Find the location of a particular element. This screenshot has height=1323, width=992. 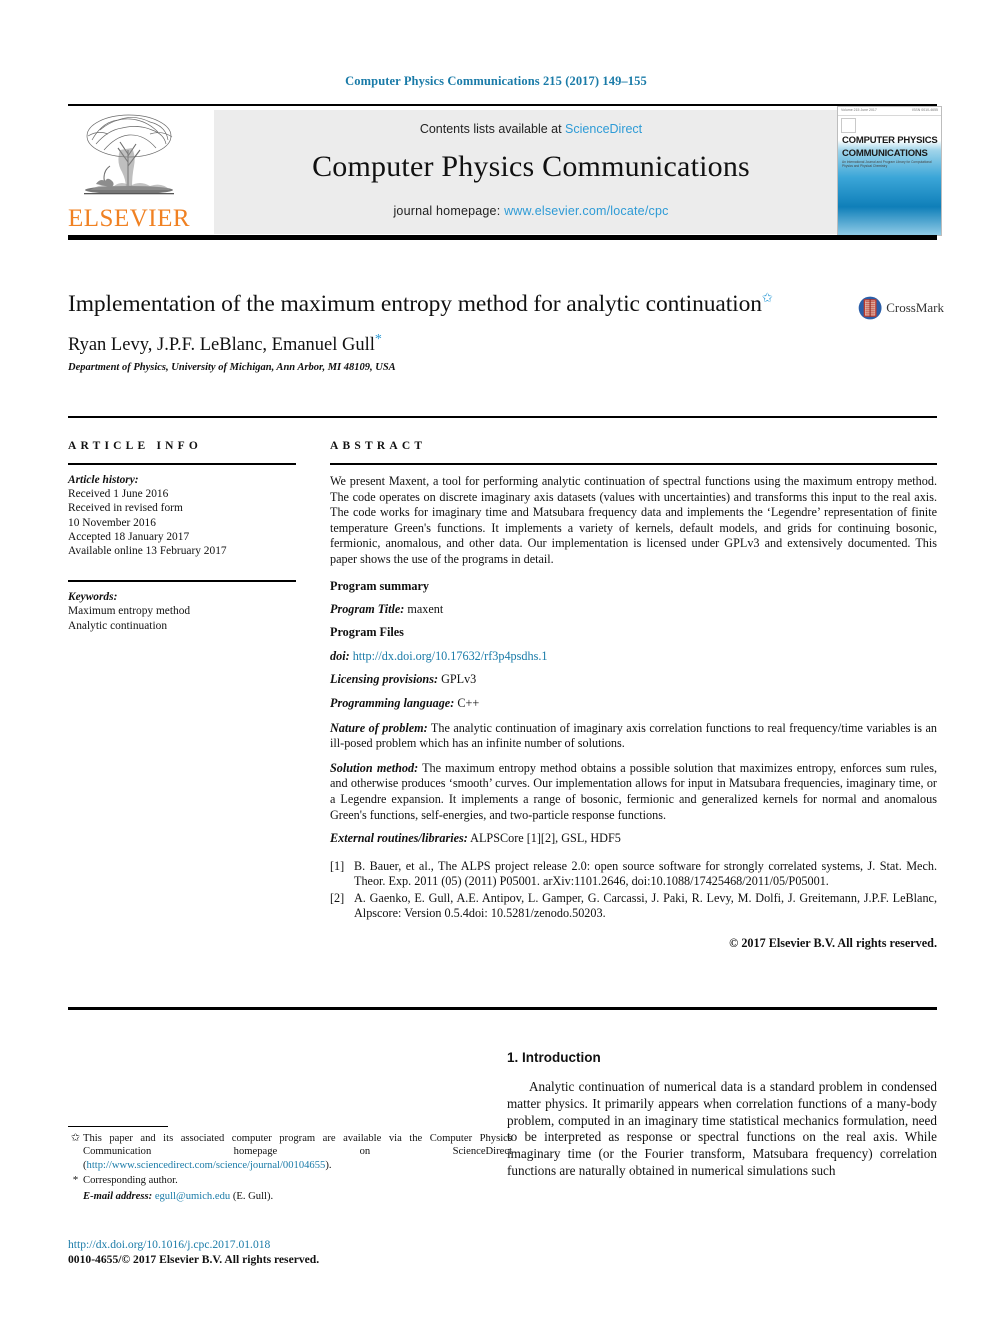

doi-label: doi: is located at coordinates (340, 655).